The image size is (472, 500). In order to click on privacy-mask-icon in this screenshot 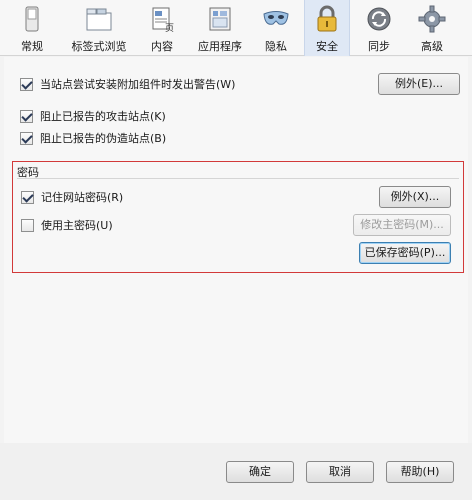, I will do `click(276, 18)`.